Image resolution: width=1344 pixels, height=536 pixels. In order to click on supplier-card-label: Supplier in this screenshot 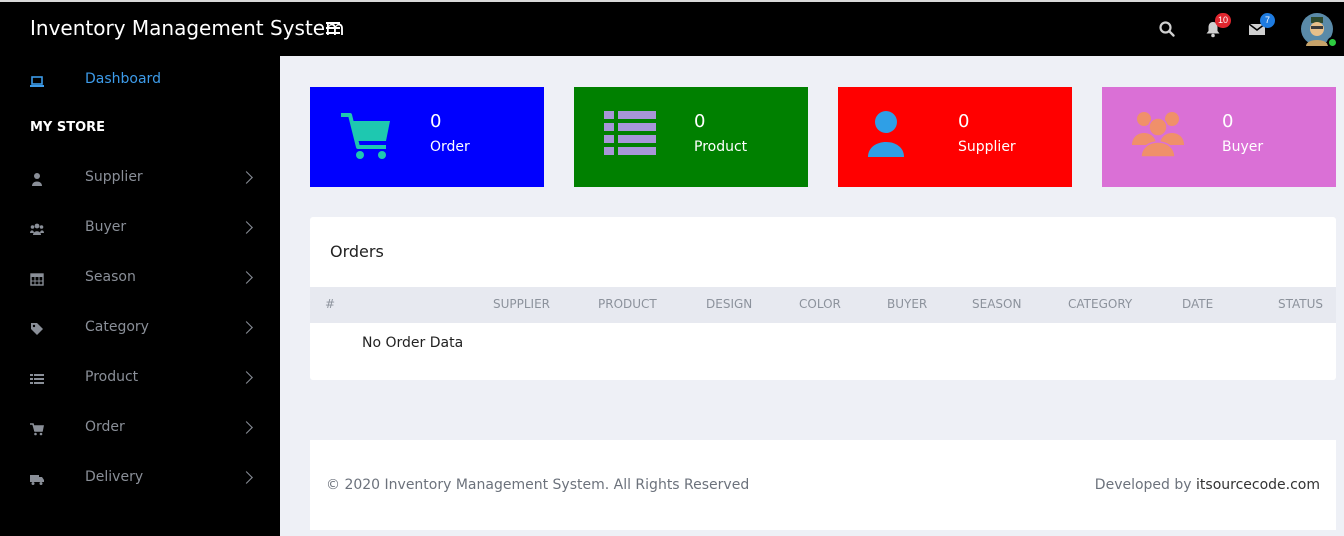, I will do `click(987, 147)`.